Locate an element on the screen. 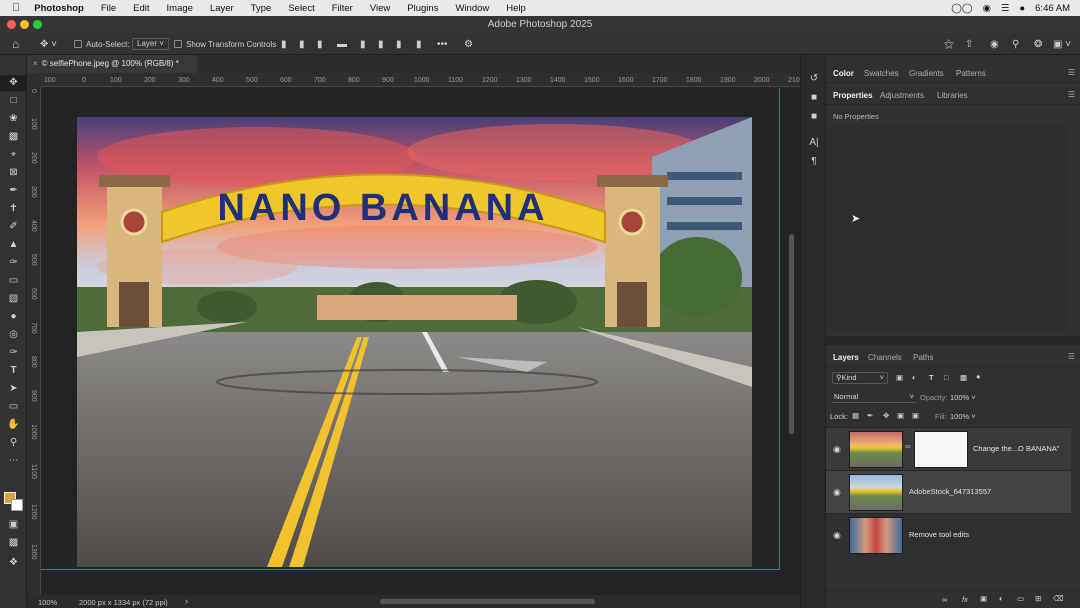 The height and width of the screenshot is (608, 1080). status-menu-arrow: › is located at coordinates (186, 601).